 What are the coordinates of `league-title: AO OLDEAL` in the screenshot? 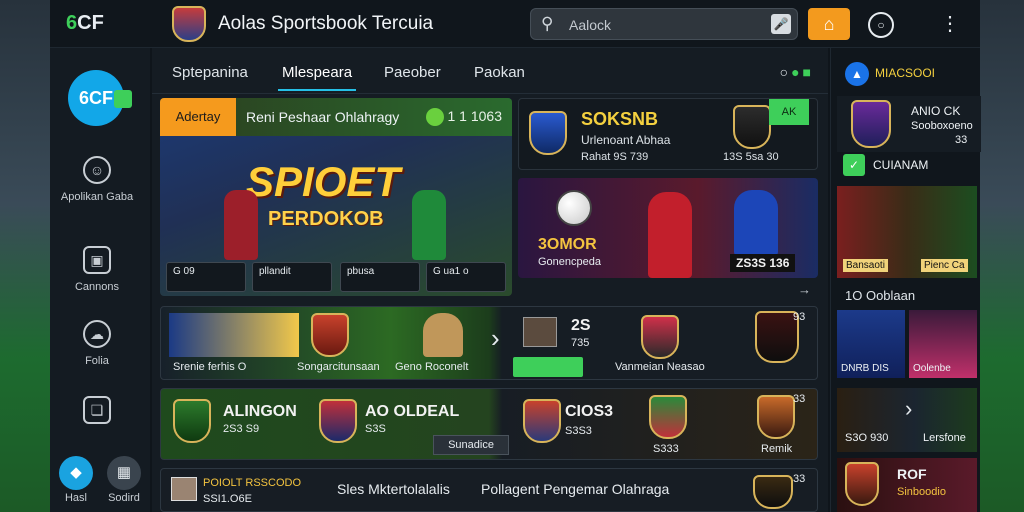 It's located at (412, 411).